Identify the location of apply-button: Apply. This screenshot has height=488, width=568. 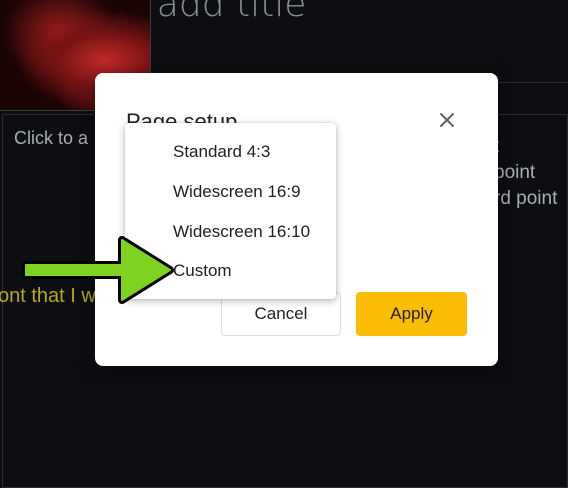
(411, 314).